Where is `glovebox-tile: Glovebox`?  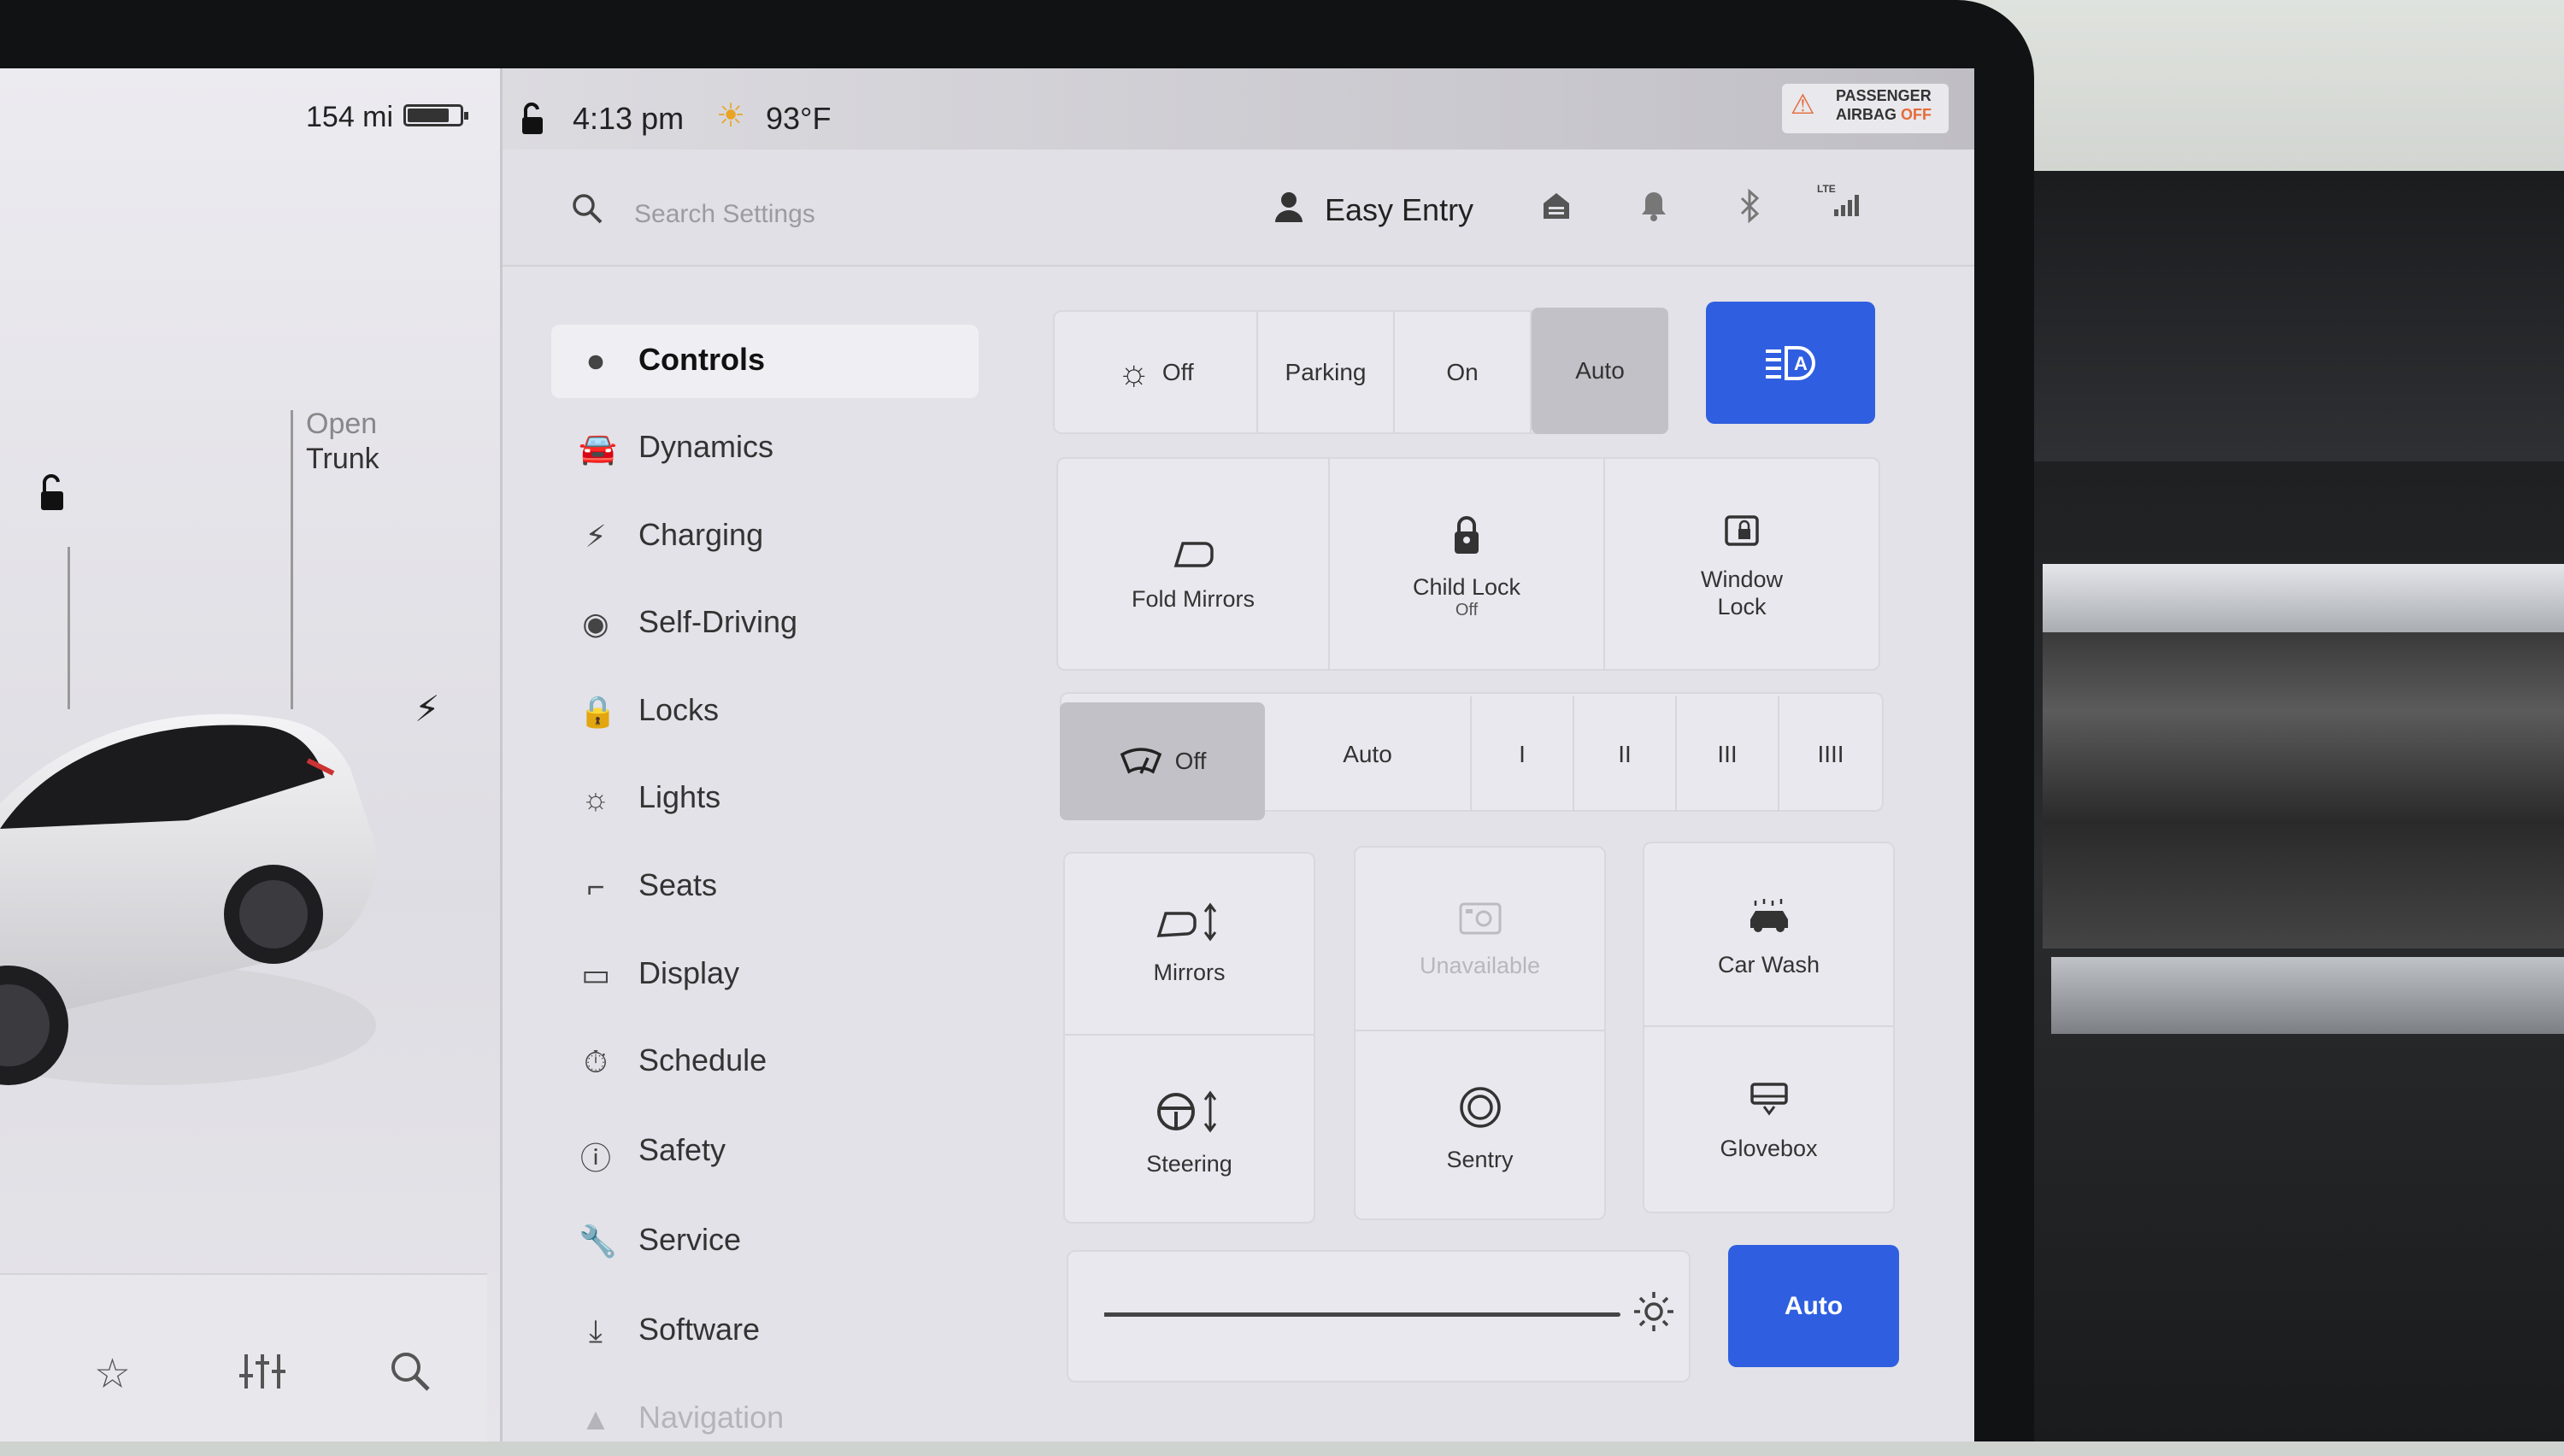
glovebox-tile: Glovebox is located at coordinates (1768, 1149).